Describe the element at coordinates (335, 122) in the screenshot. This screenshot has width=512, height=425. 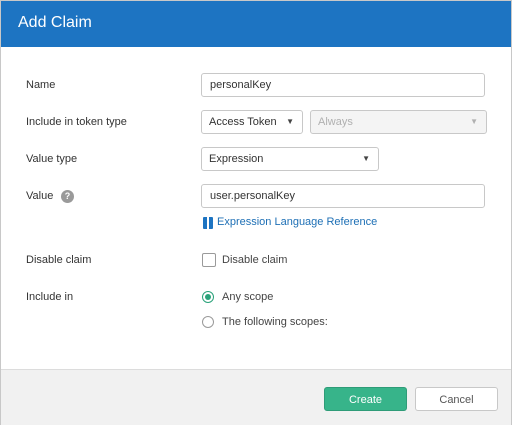
I see `token-type-condition-value: Always` at that location.